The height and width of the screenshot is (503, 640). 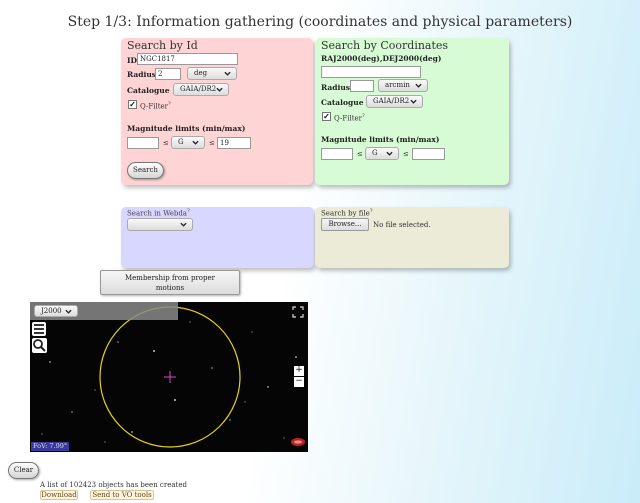 What do you see at coordinates (381, 58) in the screenshot?
I see `coordinates-label: RAJ2000(deg),DEJ2000(deg)` at bounding box center [381, 58].